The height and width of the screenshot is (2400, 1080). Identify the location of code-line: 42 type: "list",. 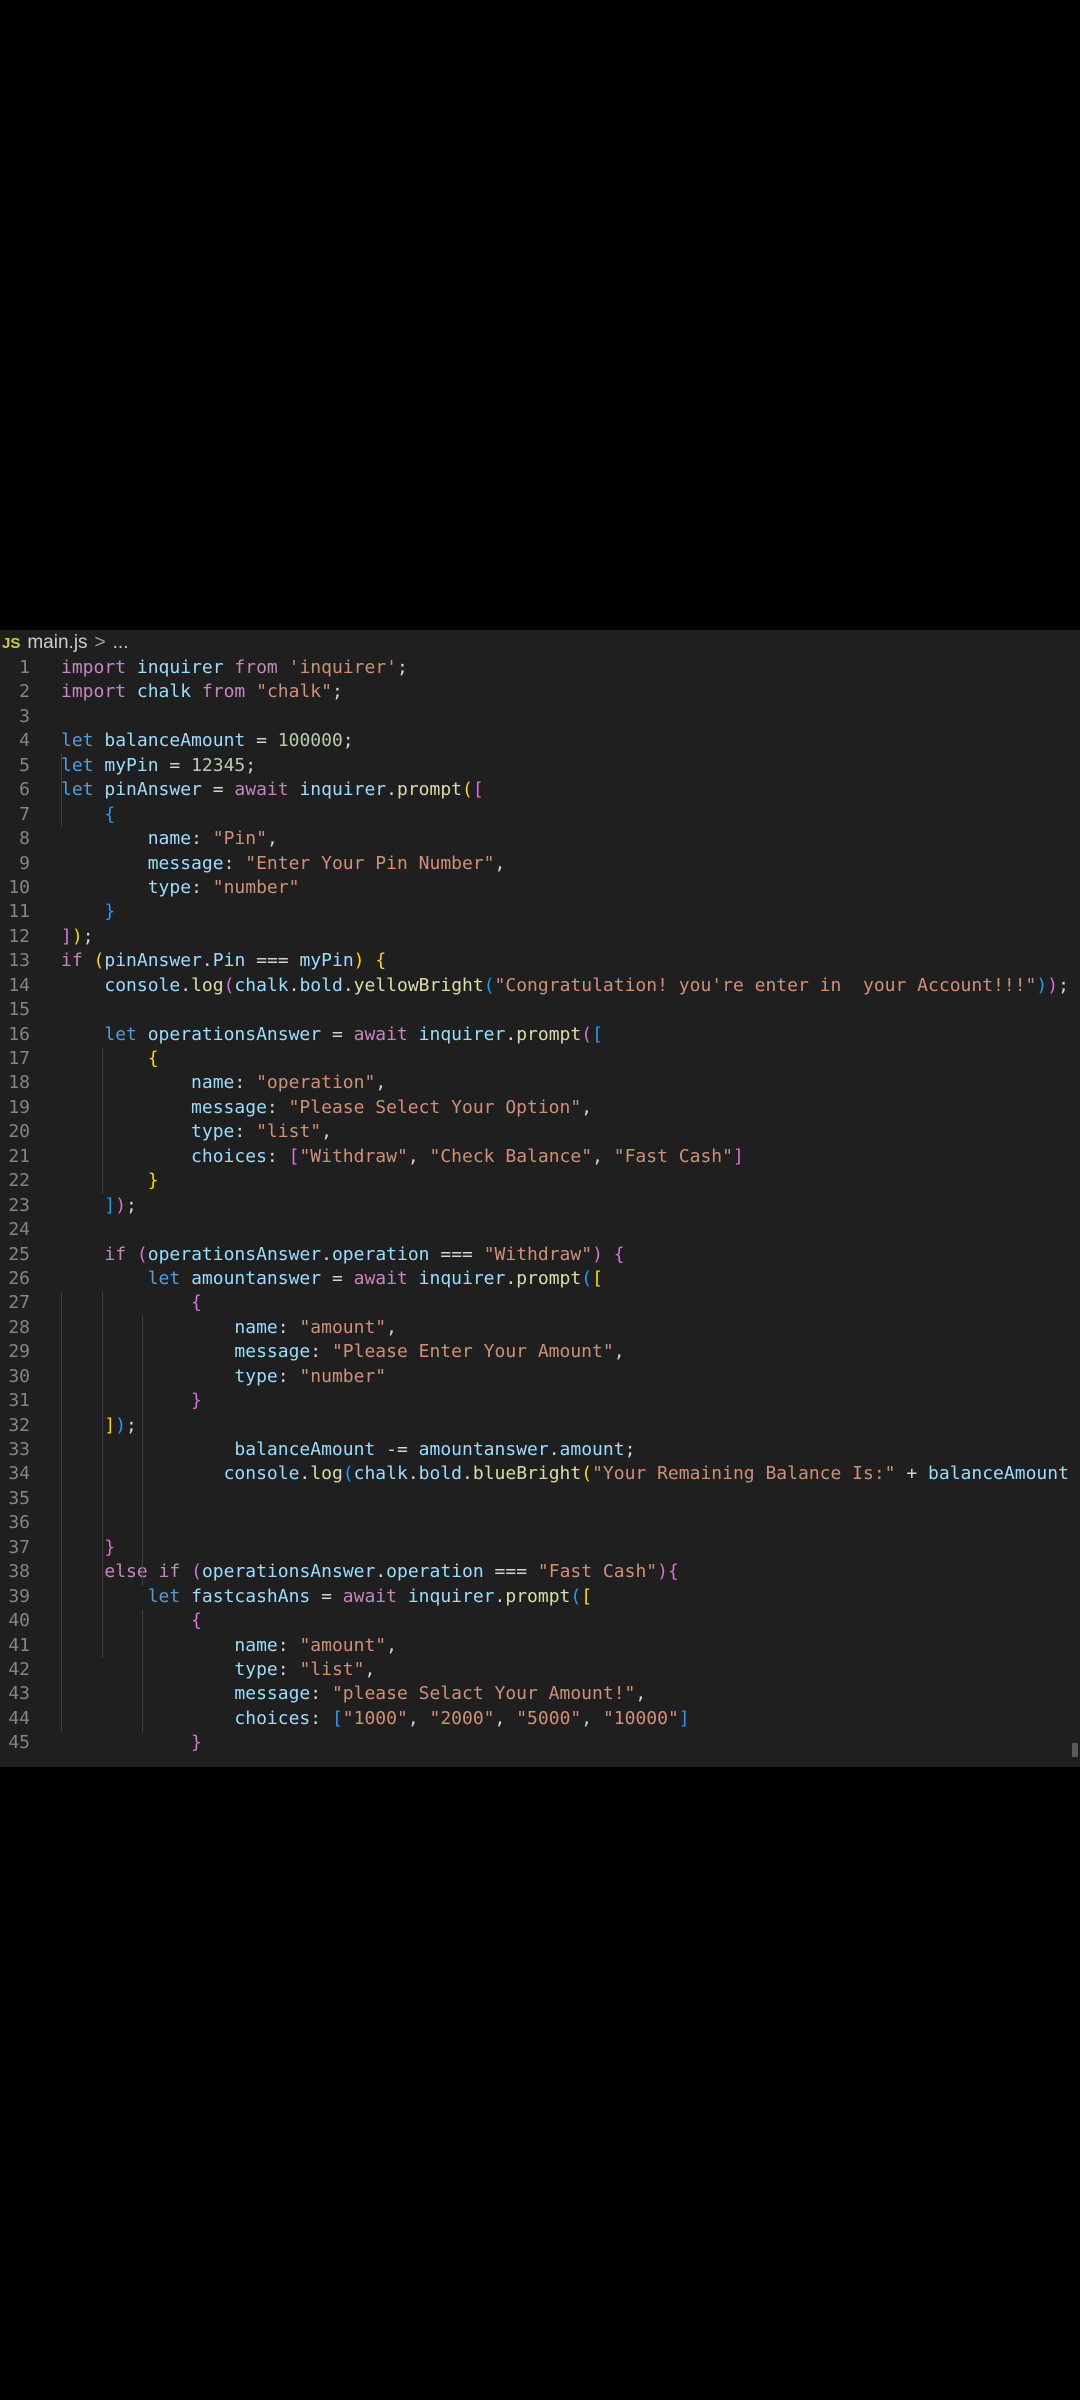
(540, 1670).